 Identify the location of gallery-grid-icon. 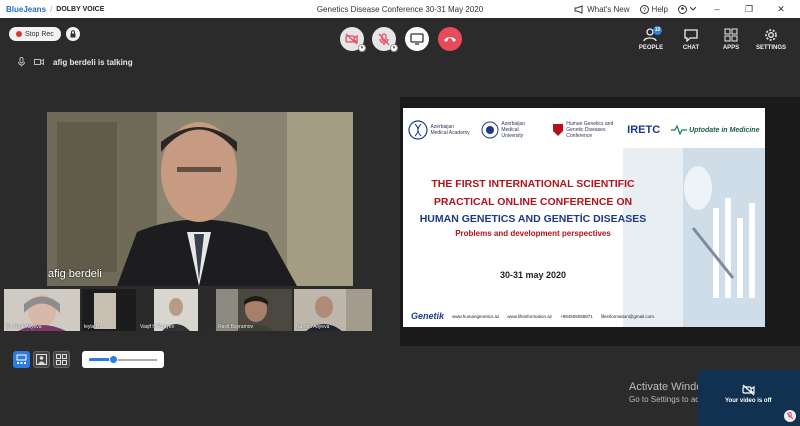
(61, 359).